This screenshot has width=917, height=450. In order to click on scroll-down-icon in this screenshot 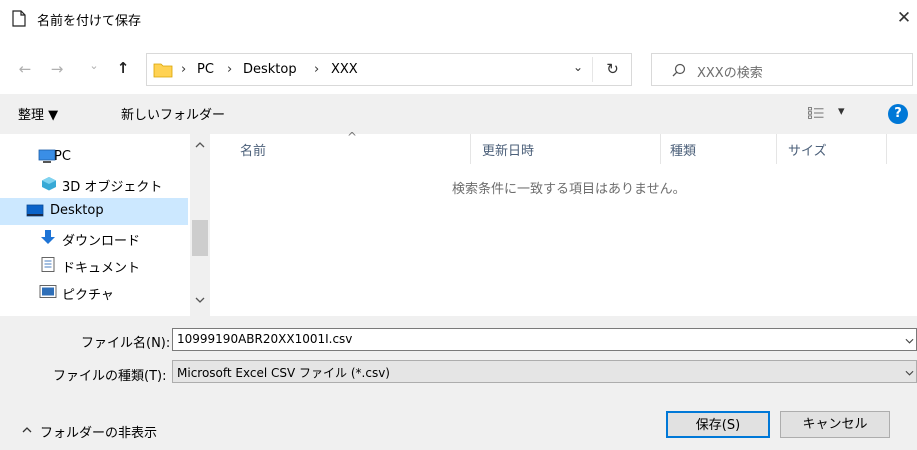, I will do `click(200, 300)`.